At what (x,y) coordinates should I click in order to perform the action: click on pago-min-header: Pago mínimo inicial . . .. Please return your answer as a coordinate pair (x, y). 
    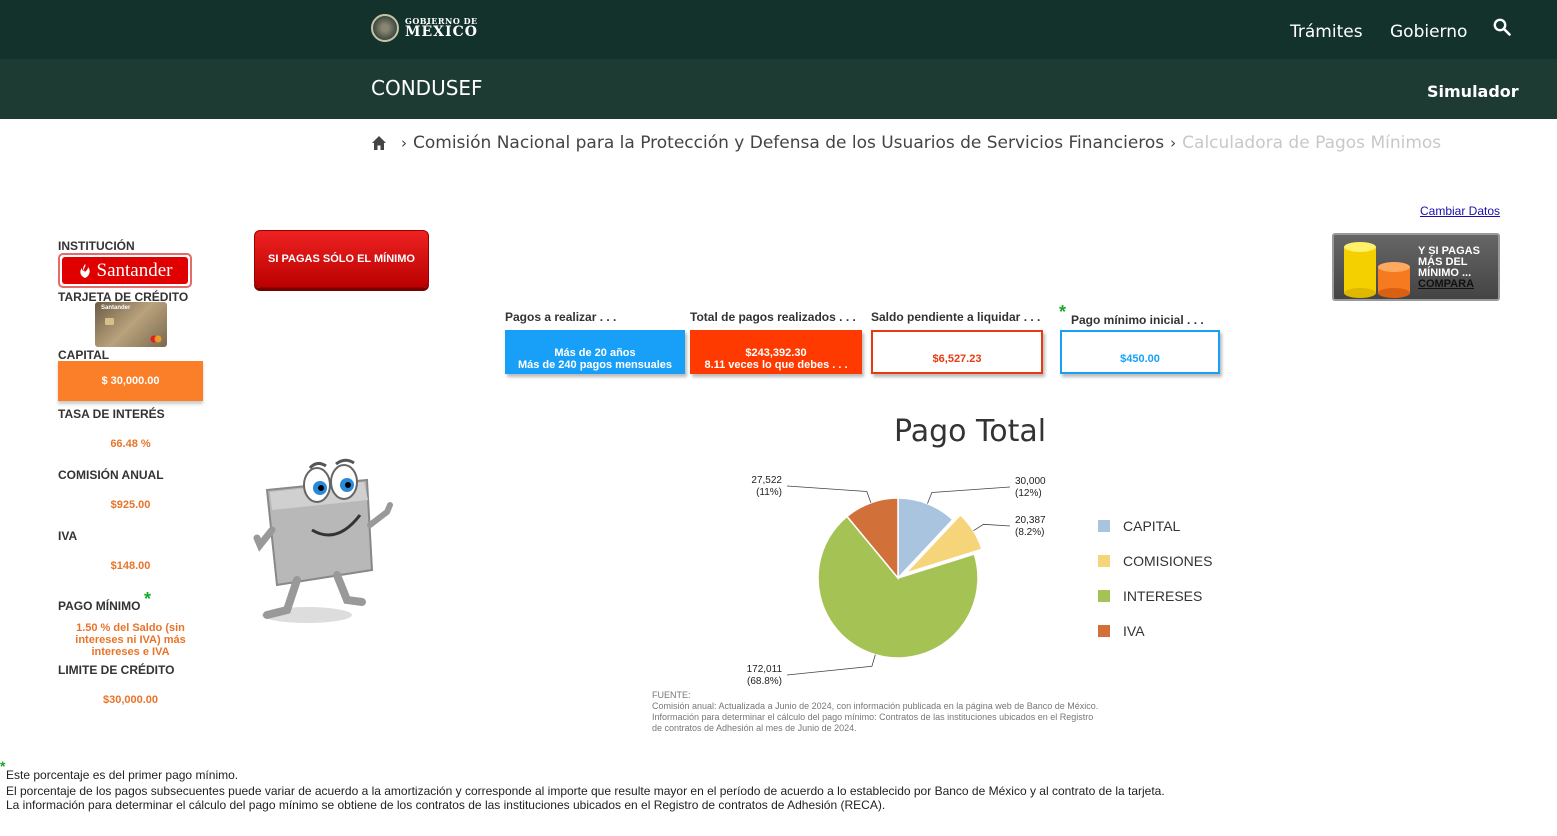
    Looking at the image, I should click on (1137, 320).